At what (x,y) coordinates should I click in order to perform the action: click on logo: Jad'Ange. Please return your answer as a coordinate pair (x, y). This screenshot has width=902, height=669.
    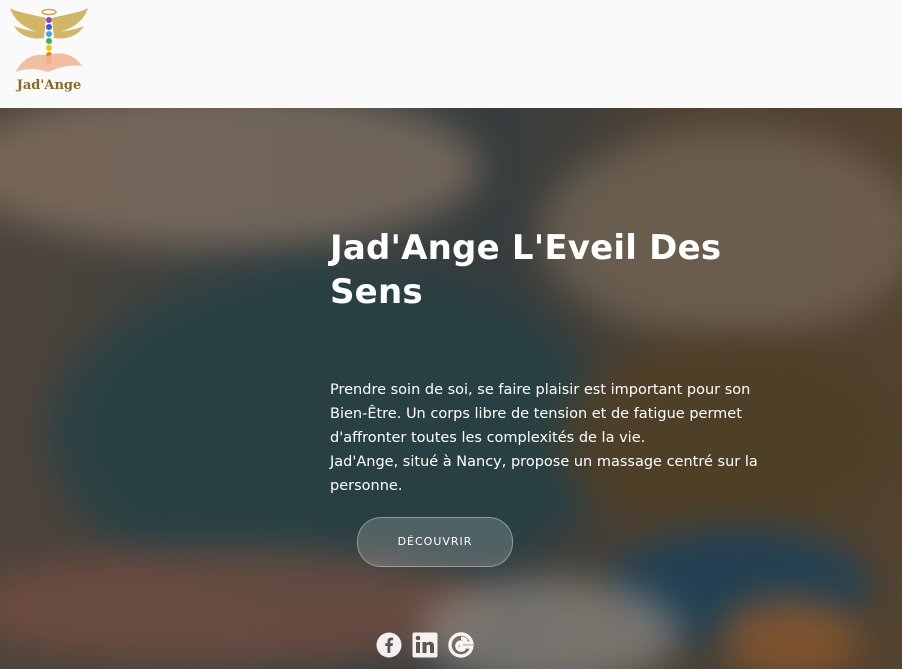
    Looking at the image, I should click on (49, 52).